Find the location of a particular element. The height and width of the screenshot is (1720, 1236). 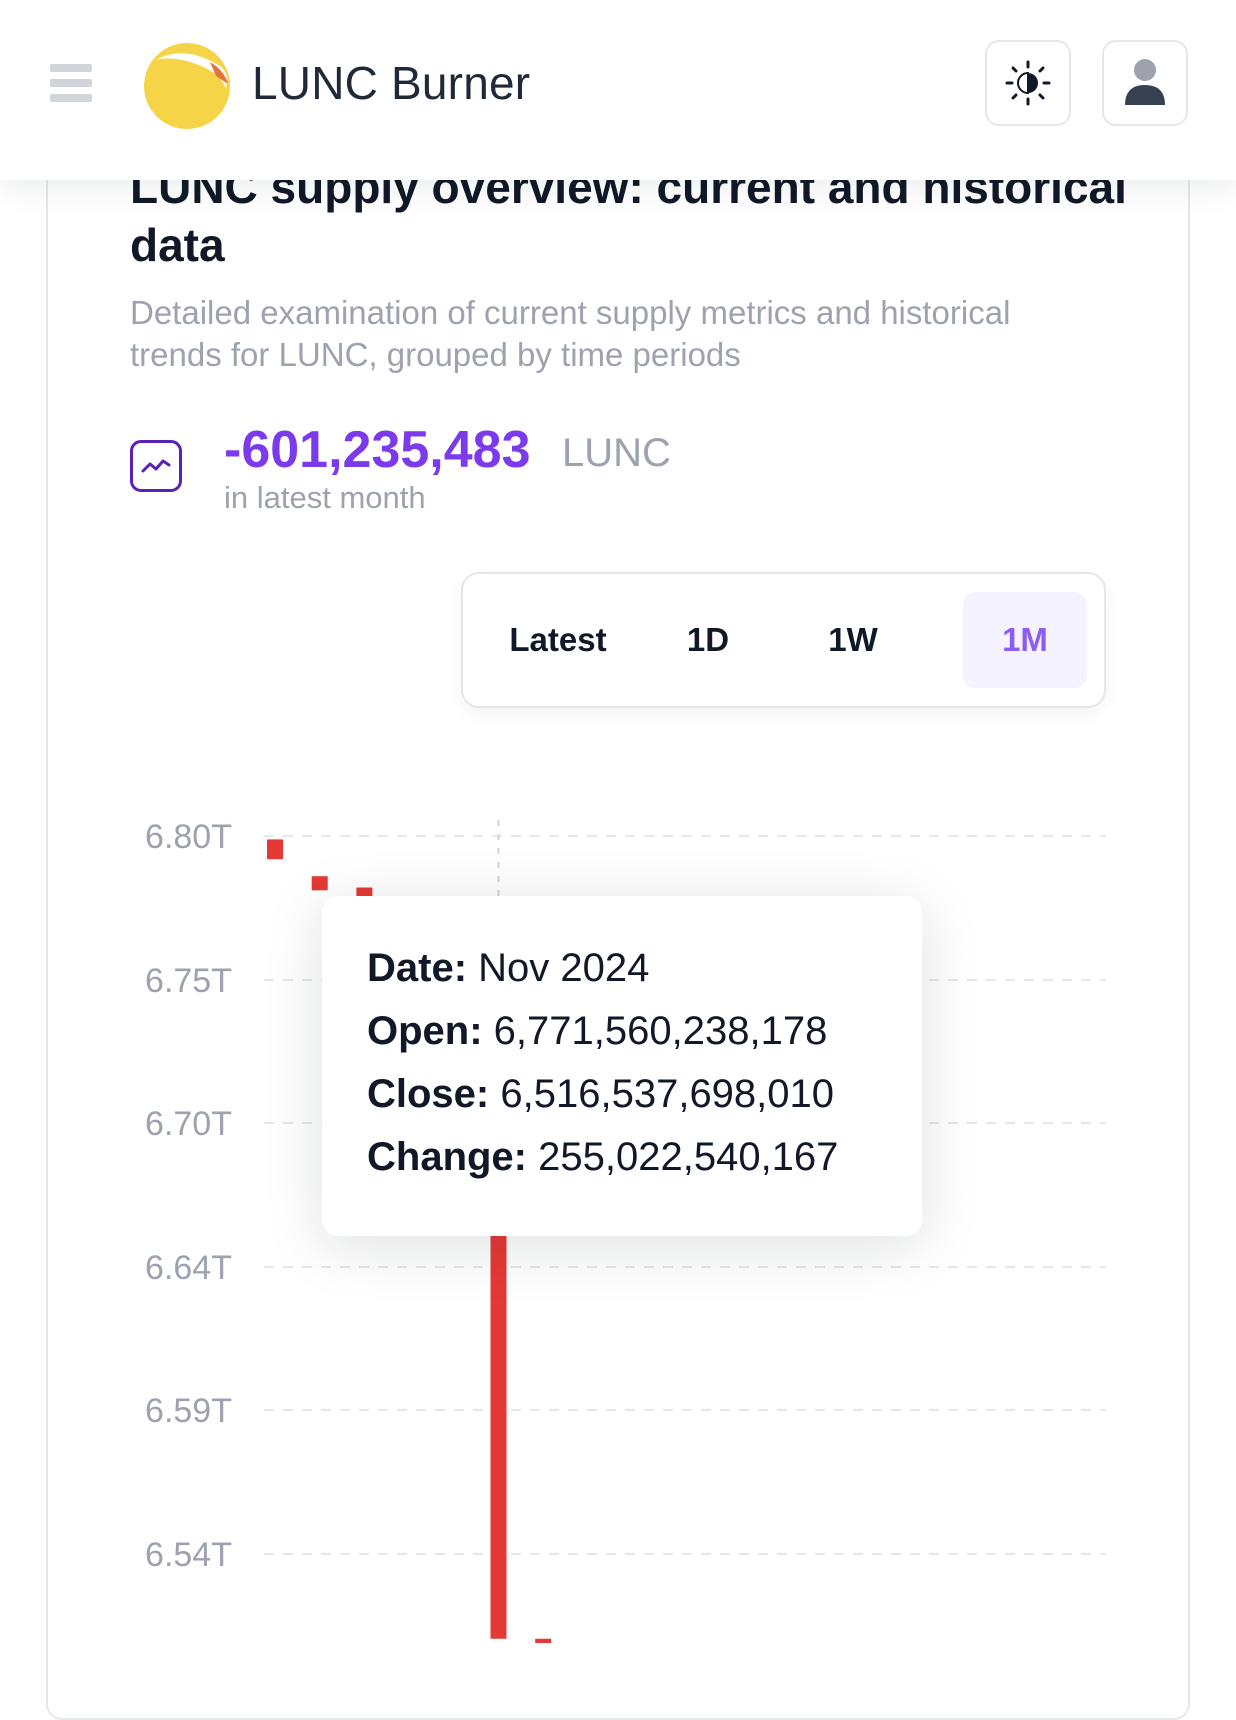

tooltip-open-row: Open: 6,771,560,238,178 is located at coordinates (597, 1031).